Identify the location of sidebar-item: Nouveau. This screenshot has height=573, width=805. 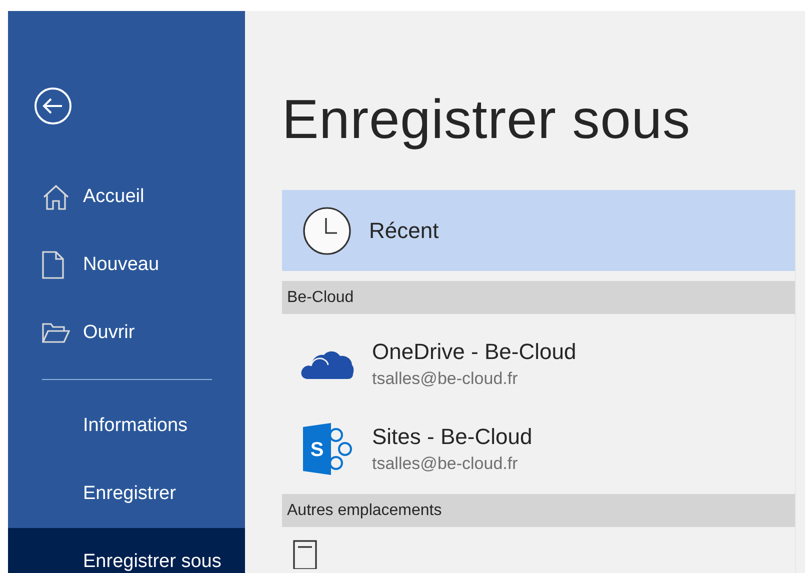
(126, 265).